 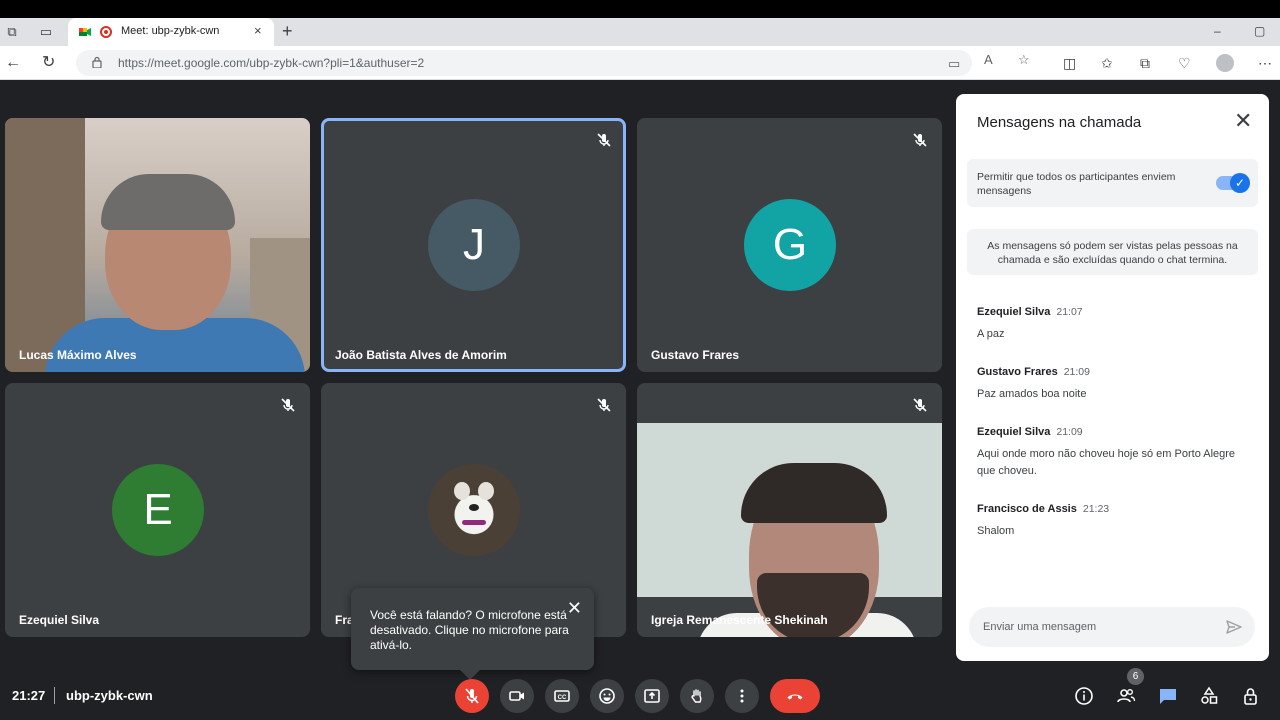 What do you see at coordinates (287, 31) in the screenshot?
I see `new-tab-button: +` at bounding box center [287, 31].